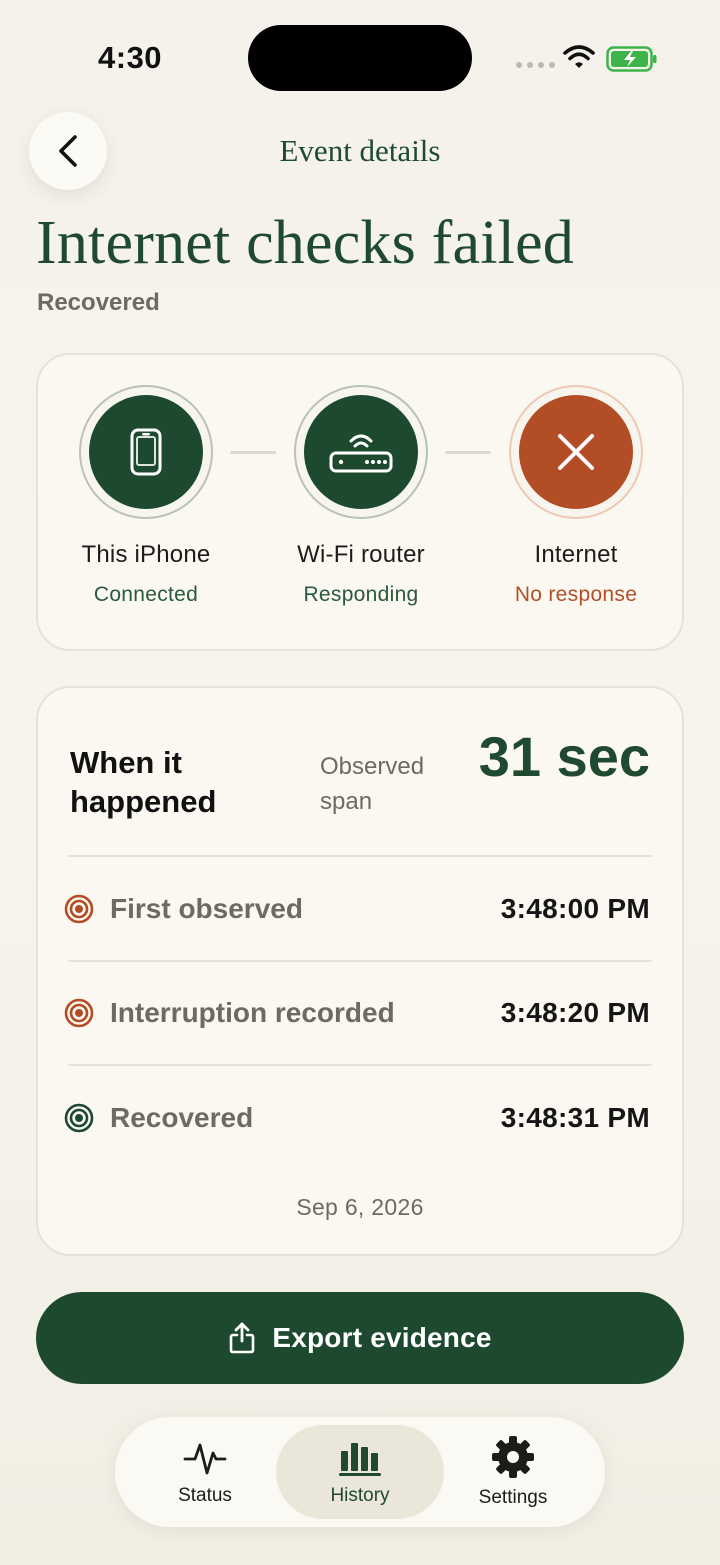 The image size is (720, 1565). What do you see at coordinates (361, 554) in the screenshot?
I see `path-node-label: Wi-Fi router` at bounding box center [361, 554].